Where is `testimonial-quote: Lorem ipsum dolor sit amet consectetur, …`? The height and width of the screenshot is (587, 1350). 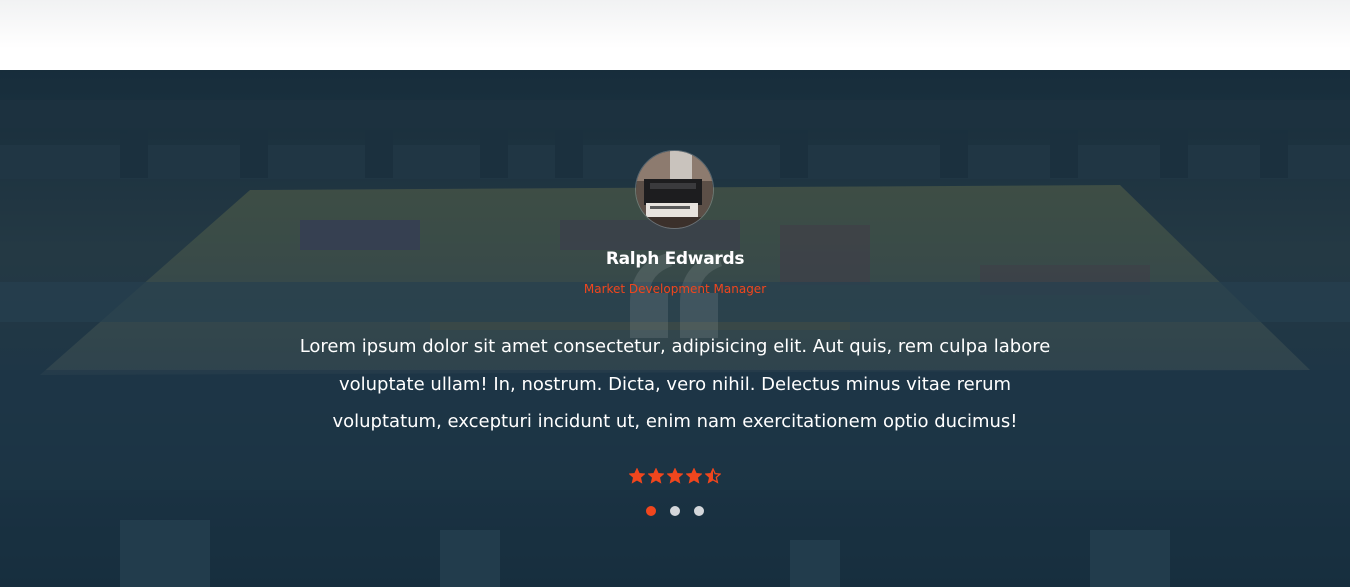 testimonial-quote: Lorem ipsum dolor sit amet consectetur, … is located at coordinates (675, 384).